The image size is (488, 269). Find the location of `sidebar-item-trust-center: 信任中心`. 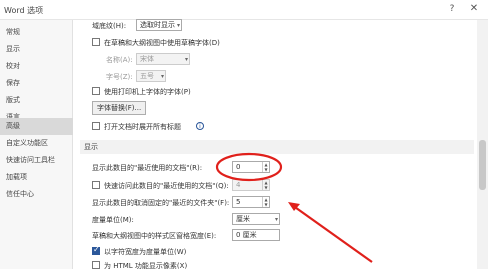

sidebar-item-trust-center: 信任中心 is located at coordinates (36, 194).